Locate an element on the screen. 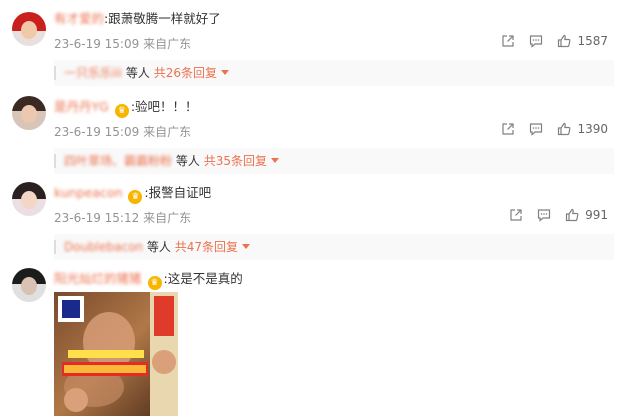 This screenshot has height=418, width=628. comment-text: :这是不是真的 is located at coordinates (203, 278).